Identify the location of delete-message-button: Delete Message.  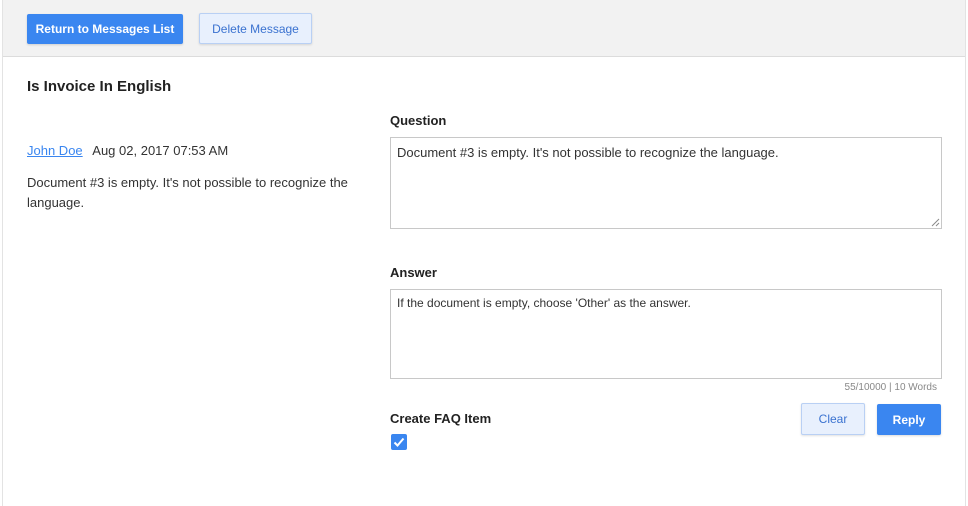
(255, 28).